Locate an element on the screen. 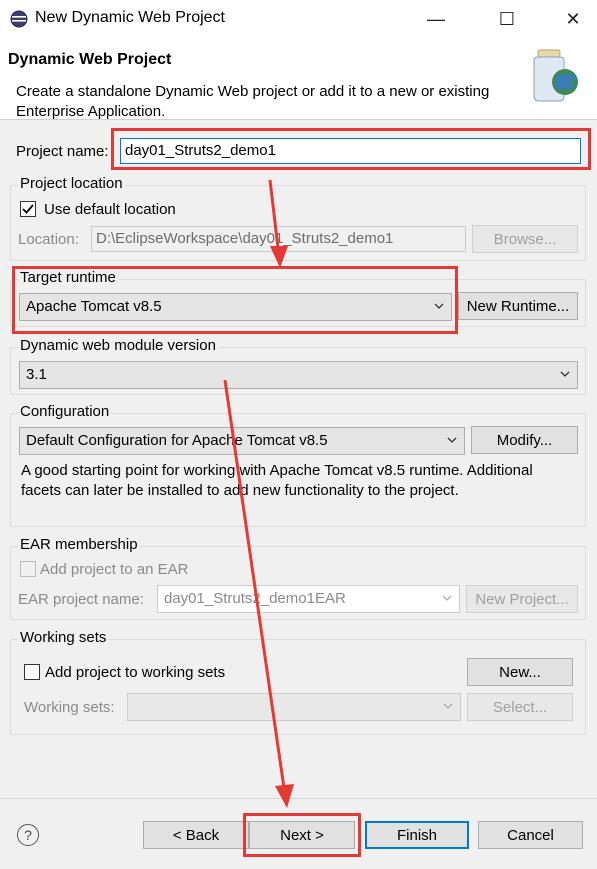 Image resolution: width=597 pixels, height=869 pixels. module-version-title: Dynamic web module version is located at coordinates (118, 345).